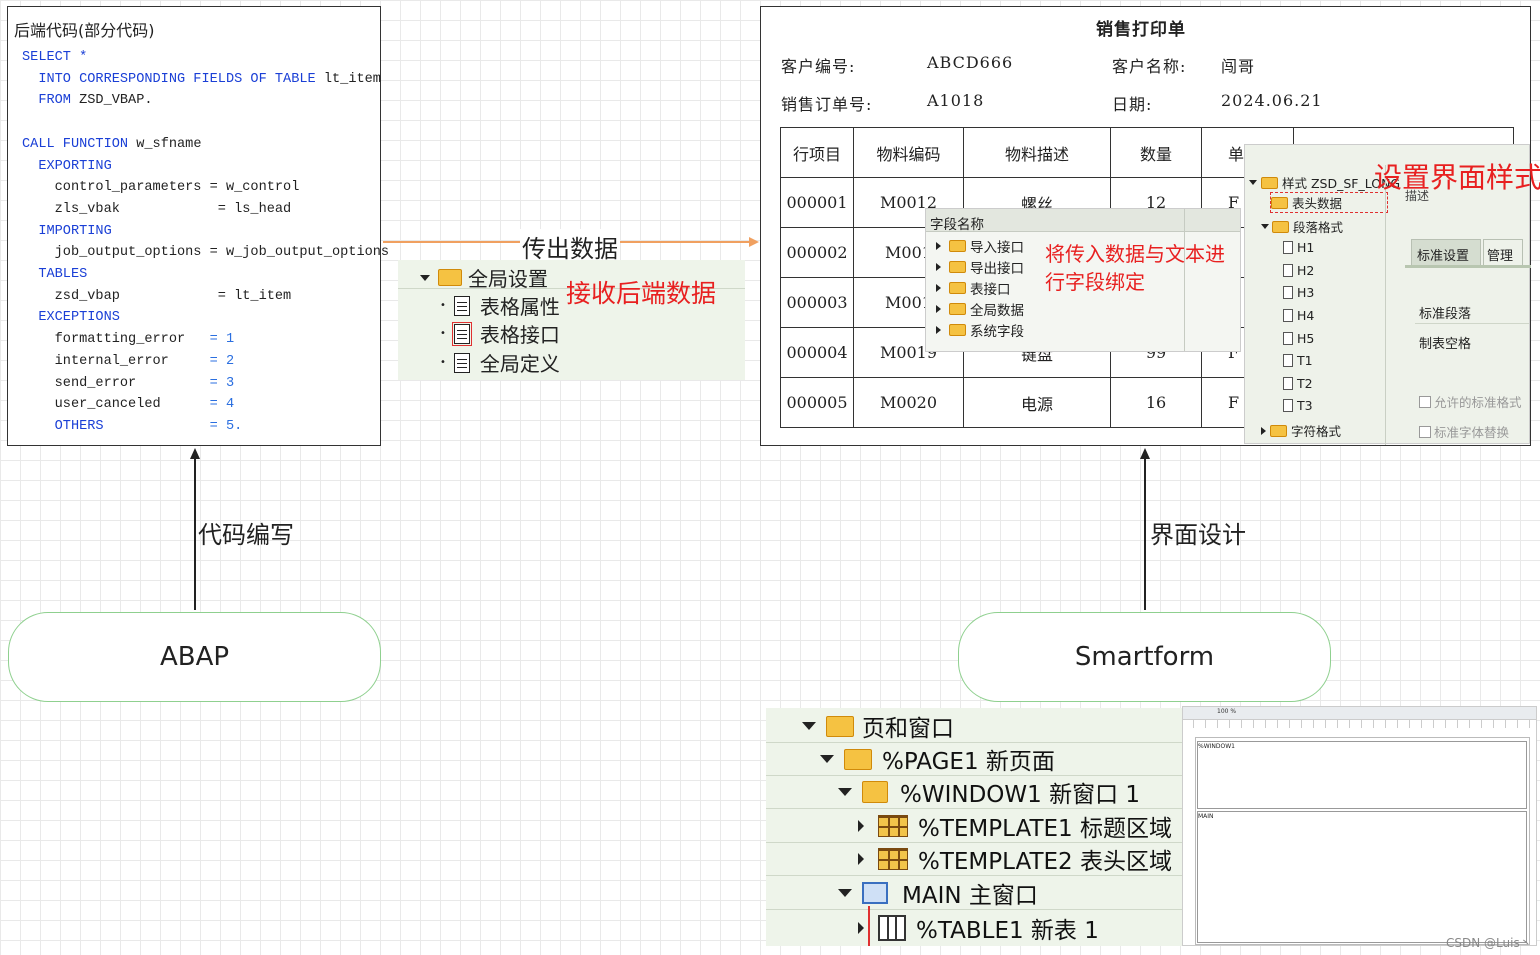  What do you see at coordinates (970, 896) in the screenshot?
I see `main-window-label: MAIN 主窗口` at bounding box center [970, 896].